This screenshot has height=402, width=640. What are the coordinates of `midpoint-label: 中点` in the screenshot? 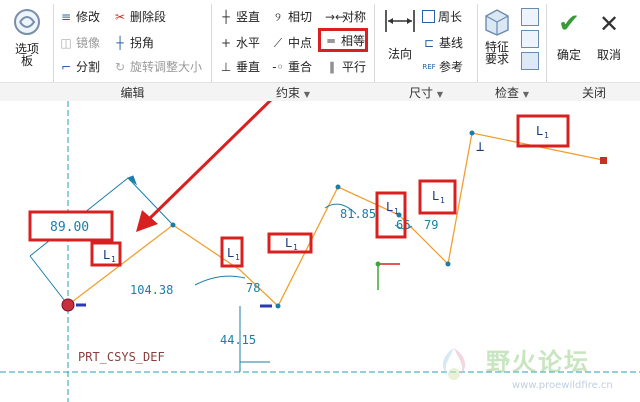 It's located at (300, 43).